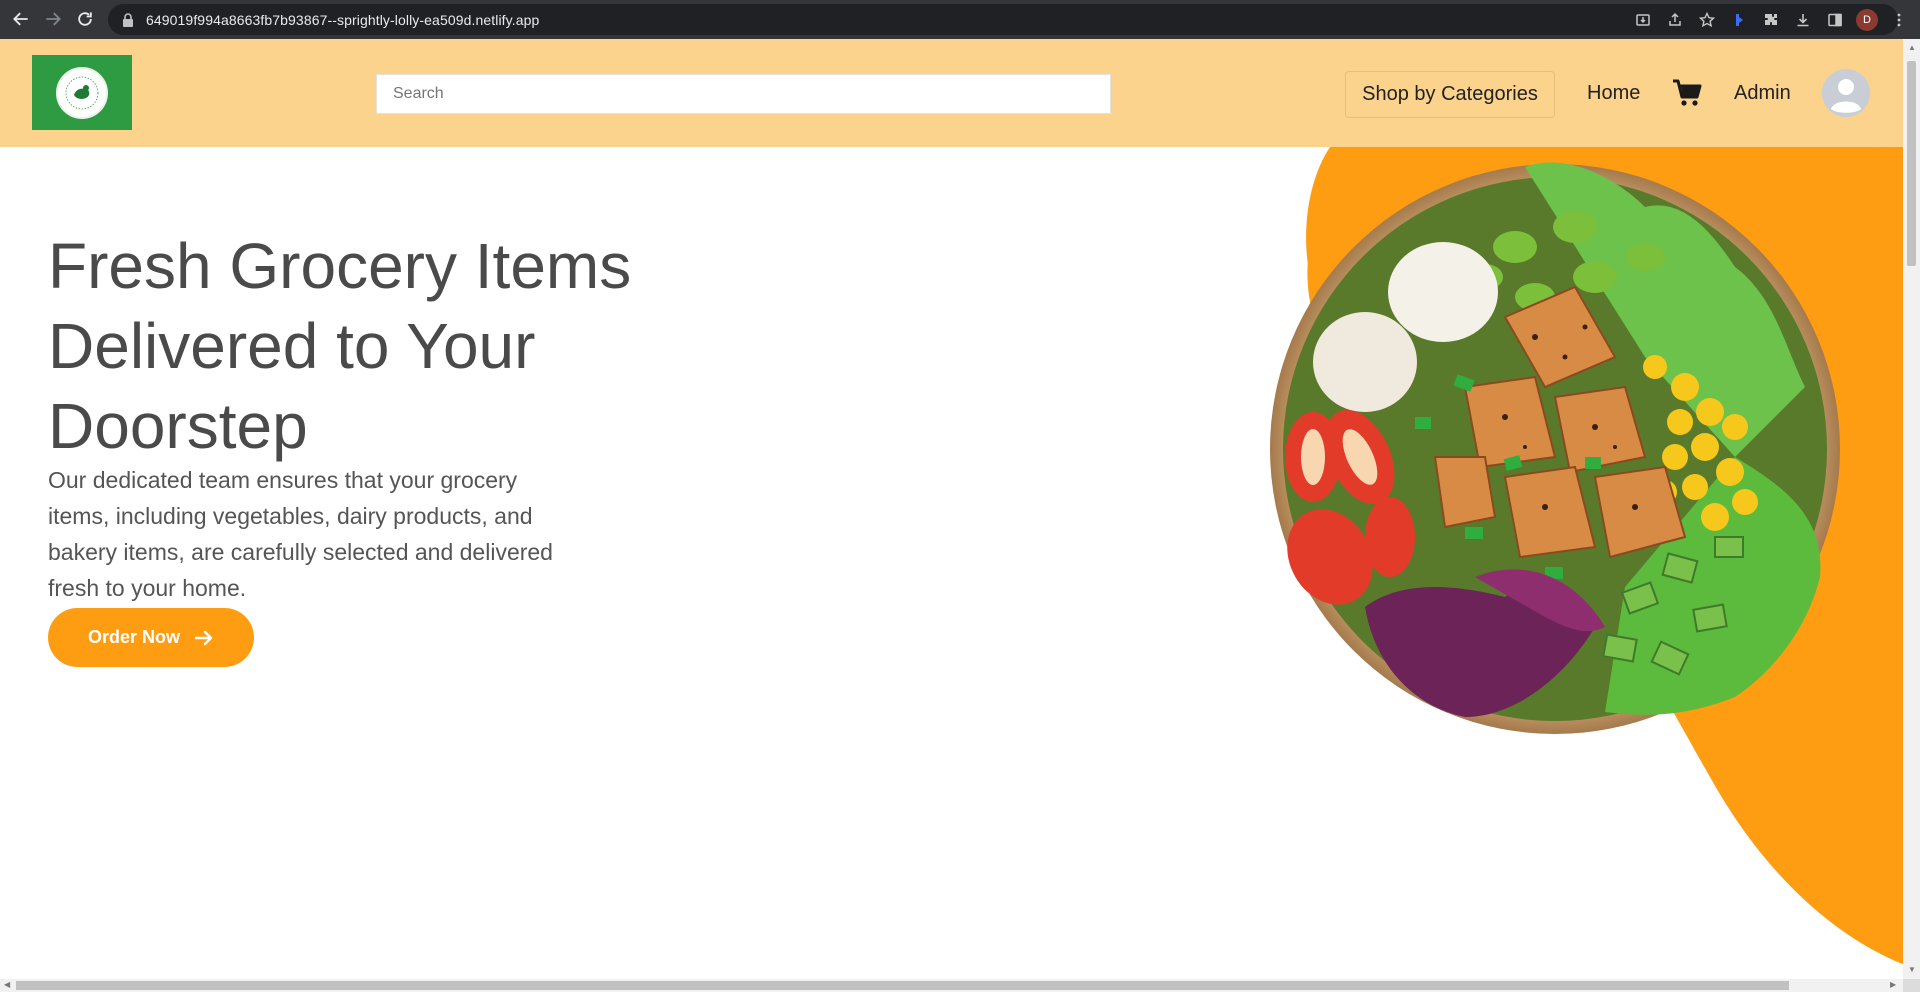 The width and height of the screenshot is (1920, 992). I want to click on install-icon, so click(1643, 20).